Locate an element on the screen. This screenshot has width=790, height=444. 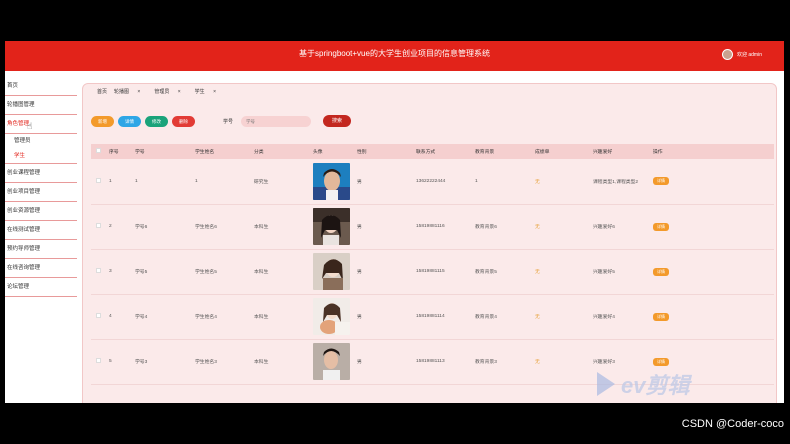
system-title: 基于springboot+vue的大学生创业项目的信息管理系统 is located at coordinates (394, 53).